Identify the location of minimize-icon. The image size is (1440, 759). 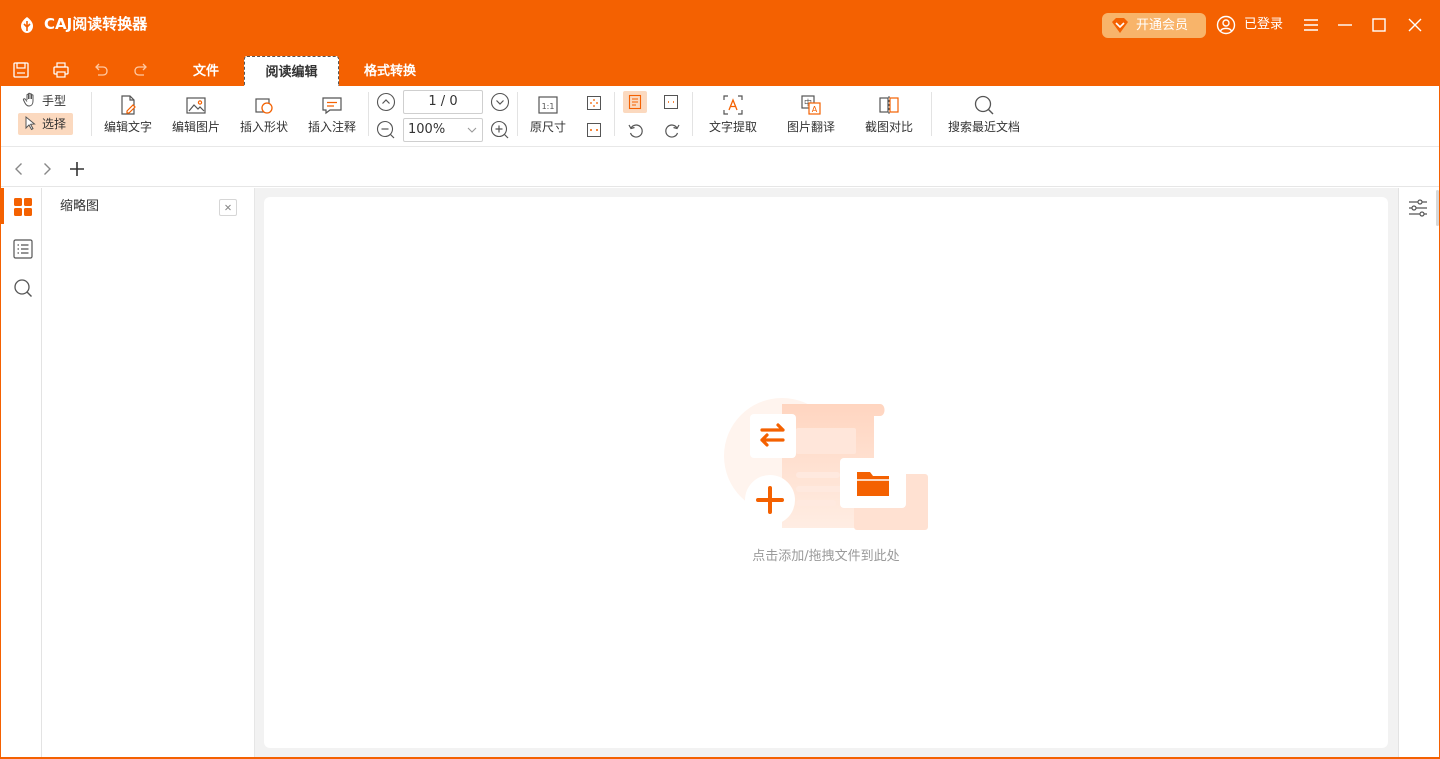
(1345, 25).